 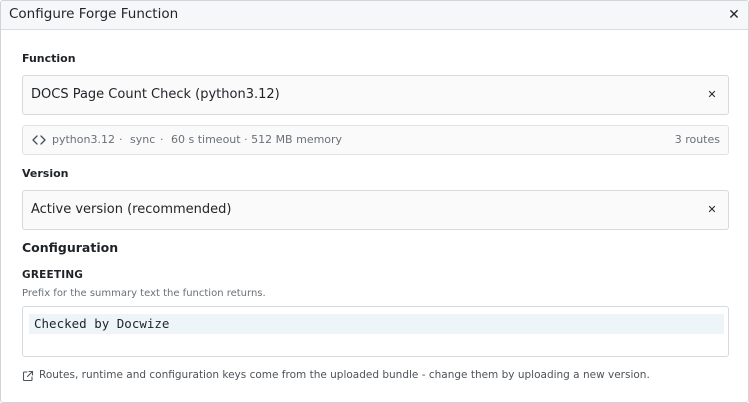 I want to click on function-selected-value: DOCS Page Count Check (python3.12), so click(x=155, y=94).